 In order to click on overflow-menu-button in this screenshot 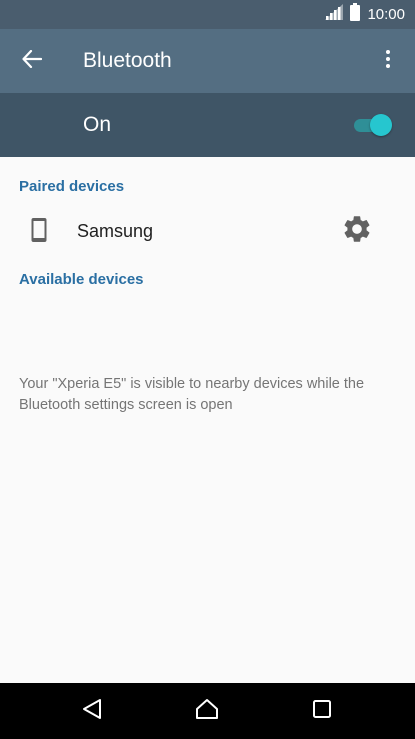, I will do `click(388, 61)`.